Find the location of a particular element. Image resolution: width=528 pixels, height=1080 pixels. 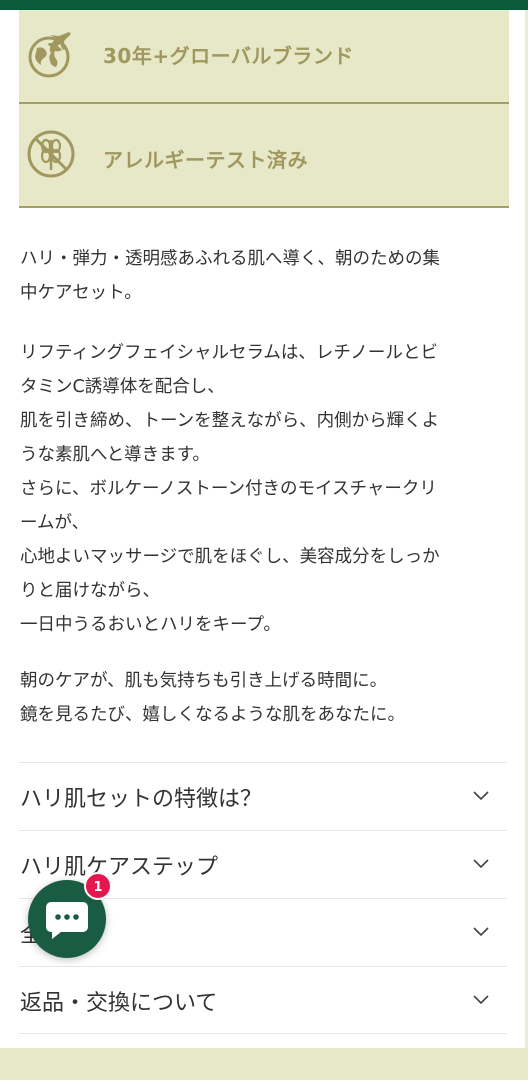

accordion-features: ハリ肌セットの特徴は？ is located at coordinates (263, 796).